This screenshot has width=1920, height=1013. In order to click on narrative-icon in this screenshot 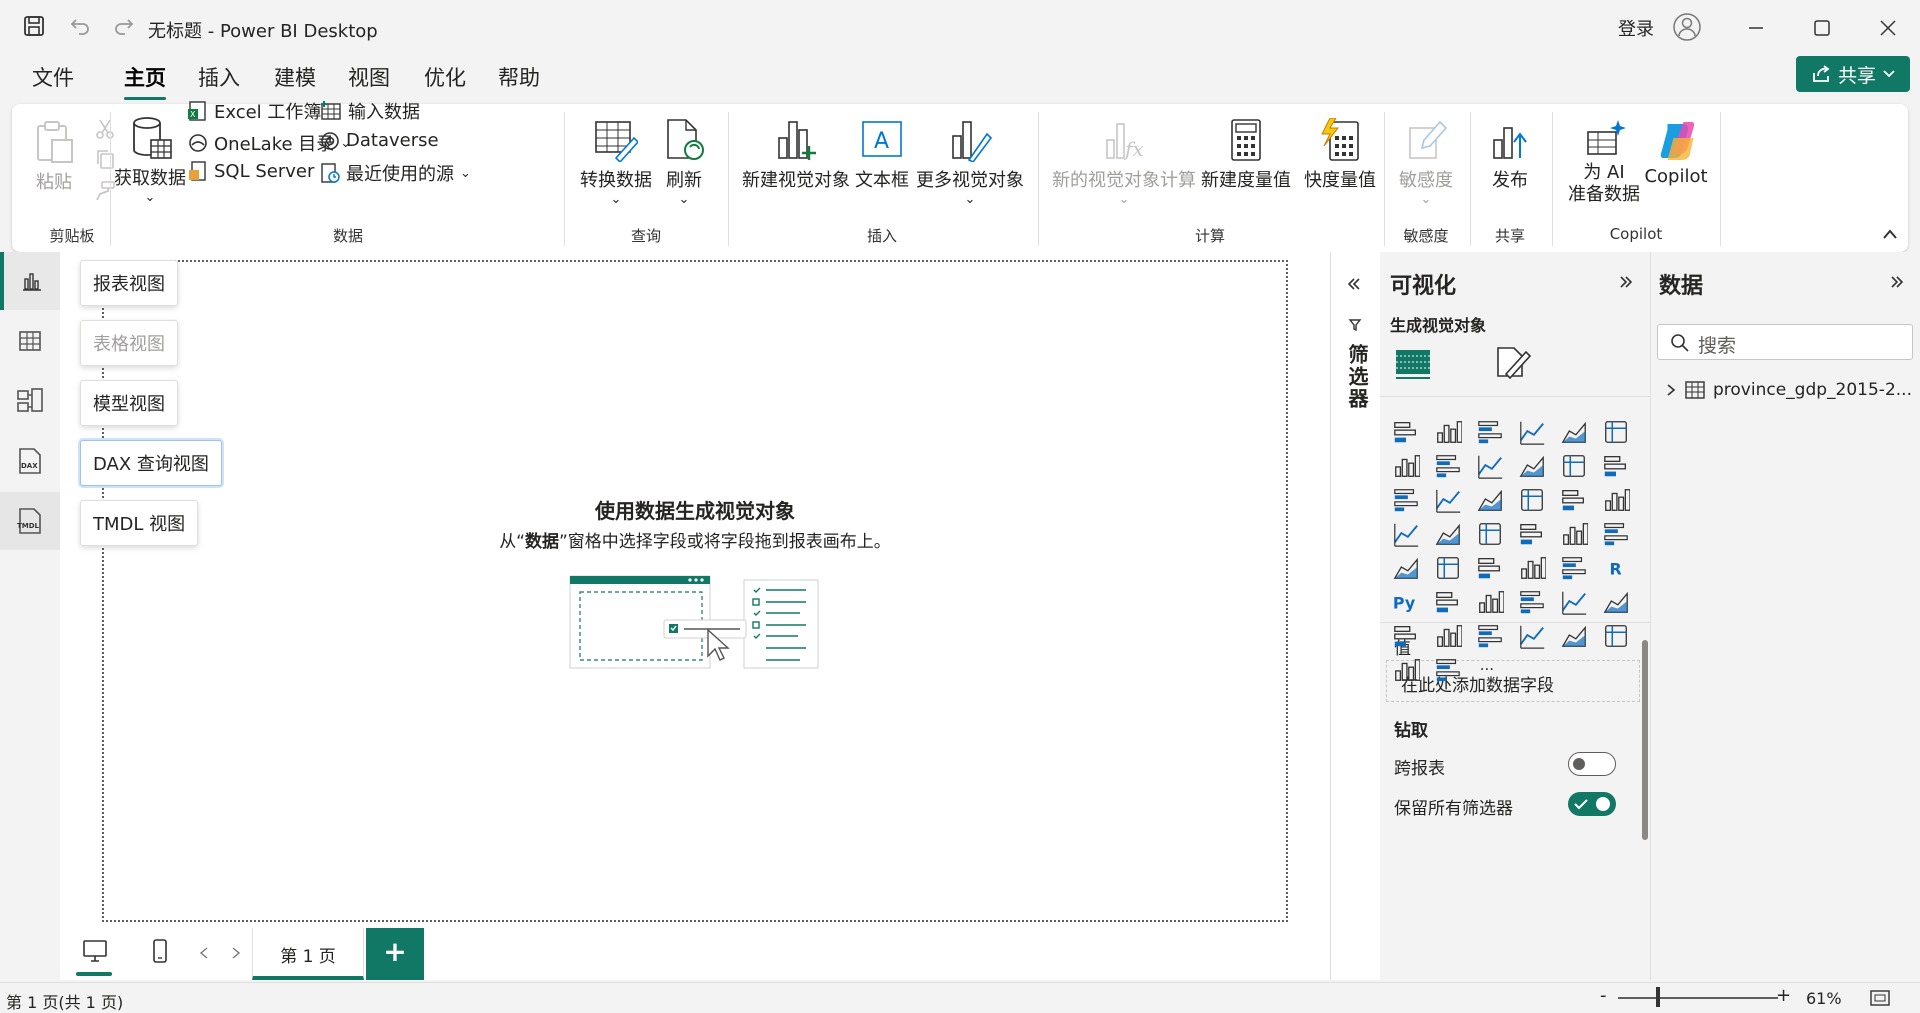, I will do `click(1574, 636)`.